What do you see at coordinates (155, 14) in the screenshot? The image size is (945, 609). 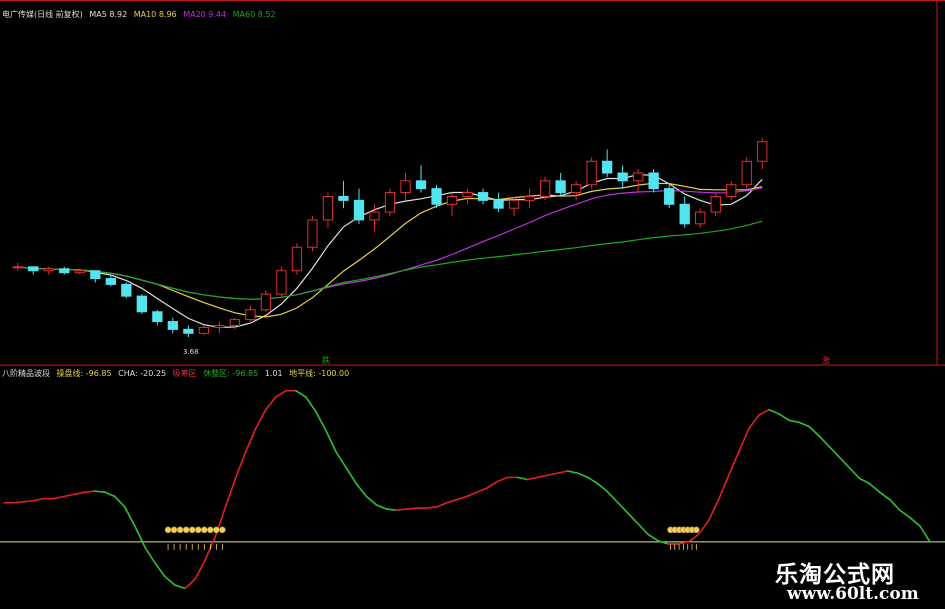 I see `ma10-label: MA10 8.96` at bounding box center [155, 14].